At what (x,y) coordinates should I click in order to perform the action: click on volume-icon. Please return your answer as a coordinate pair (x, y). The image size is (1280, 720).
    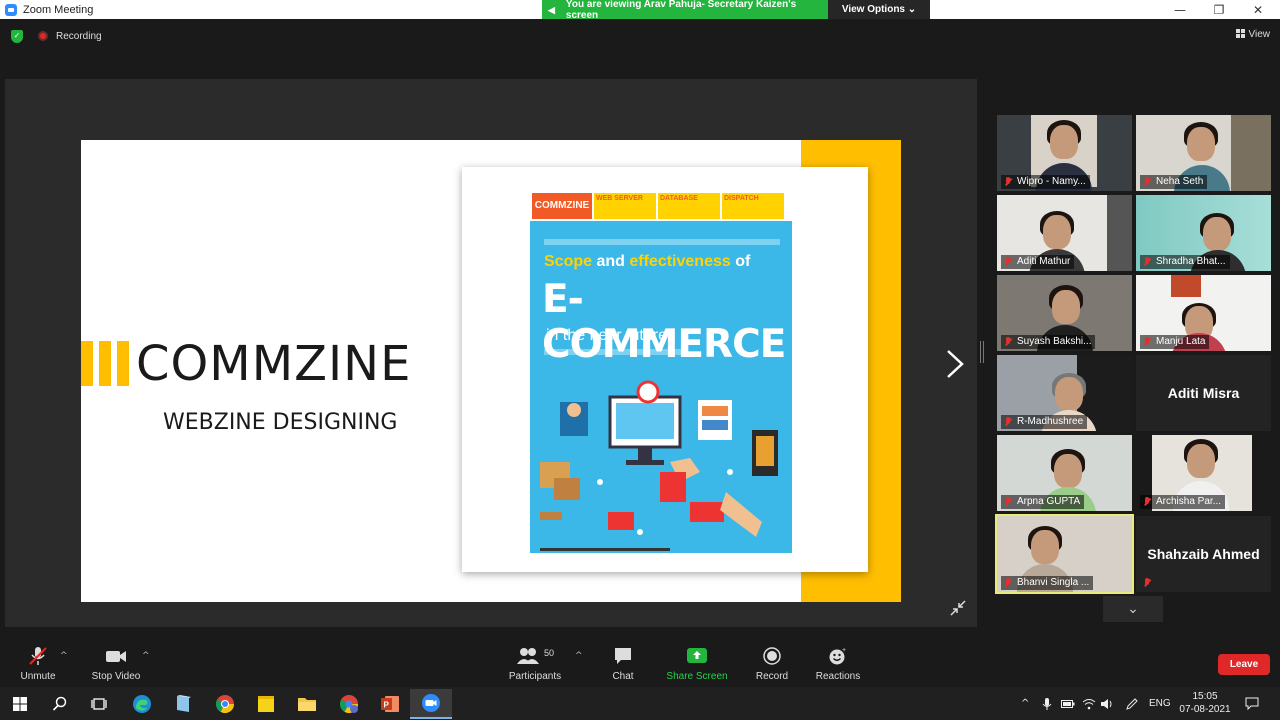
    Looking at the image, I should click on (1107, 703).